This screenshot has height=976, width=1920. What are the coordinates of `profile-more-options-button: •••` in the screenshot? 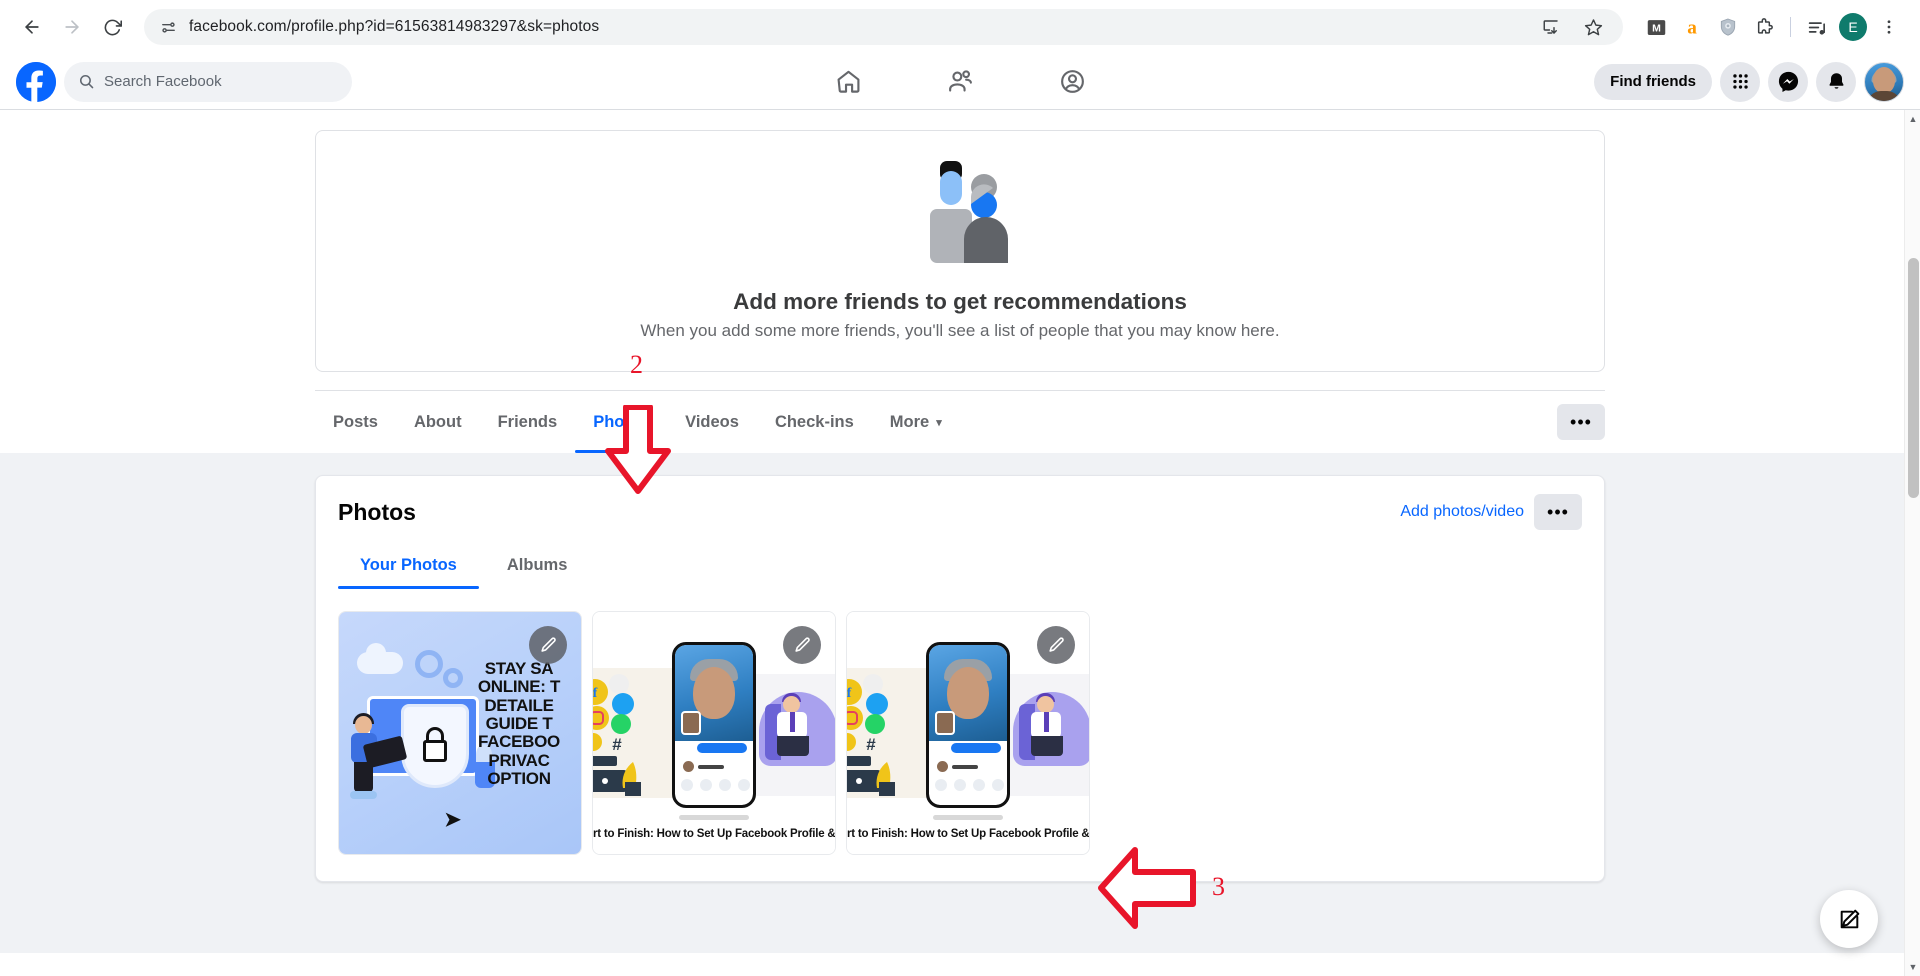 It's located at (1581, 422).